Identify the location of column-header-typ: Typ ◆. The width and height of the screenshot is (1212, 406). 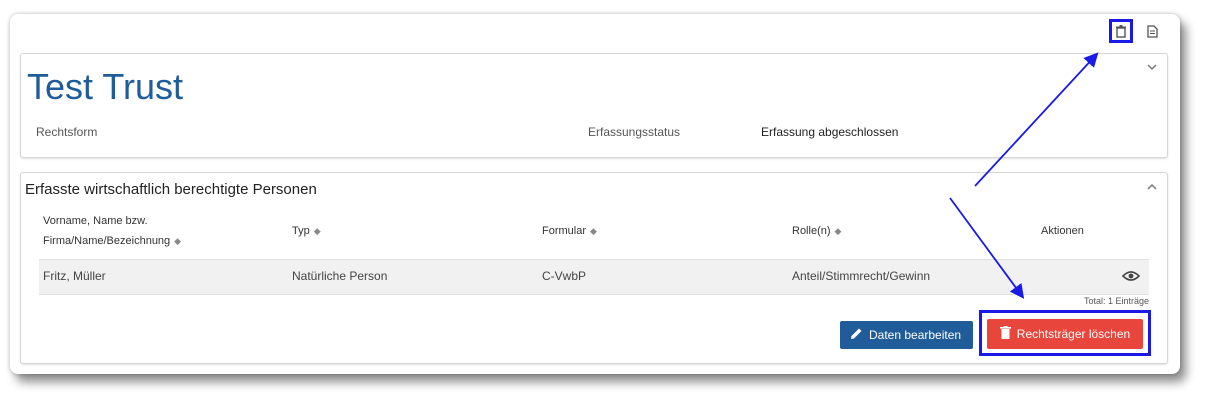
(306, 231).